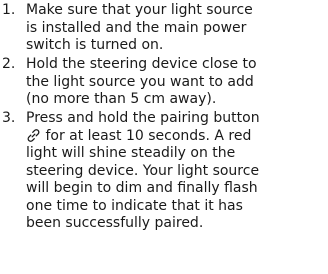 The image size is (328, 274). I want to click on link-icon, so click(33, 135).